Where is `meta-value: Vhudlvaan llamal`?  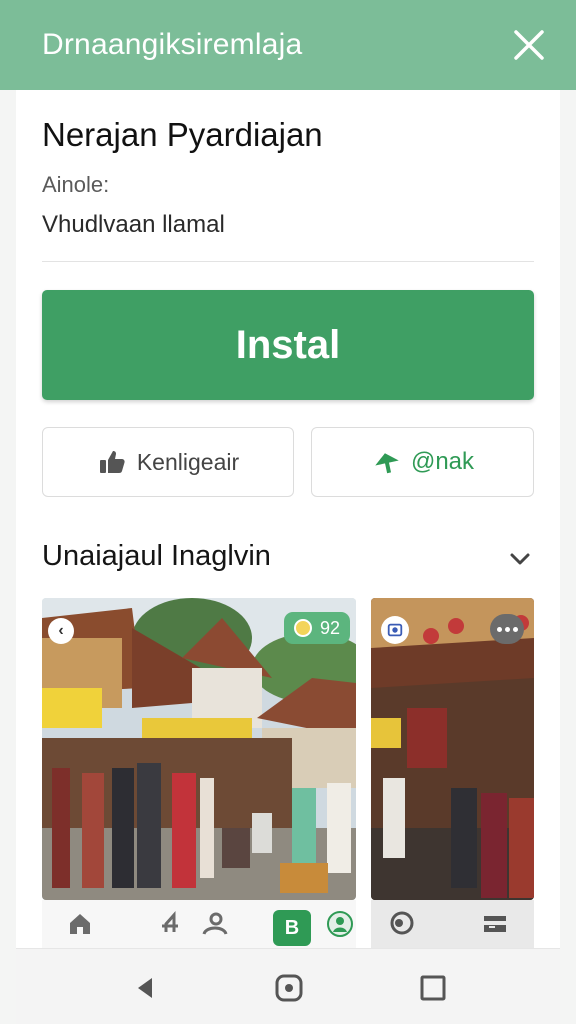
meta-value: Vhudlvaan llamal is located at coordinates (133, 224).